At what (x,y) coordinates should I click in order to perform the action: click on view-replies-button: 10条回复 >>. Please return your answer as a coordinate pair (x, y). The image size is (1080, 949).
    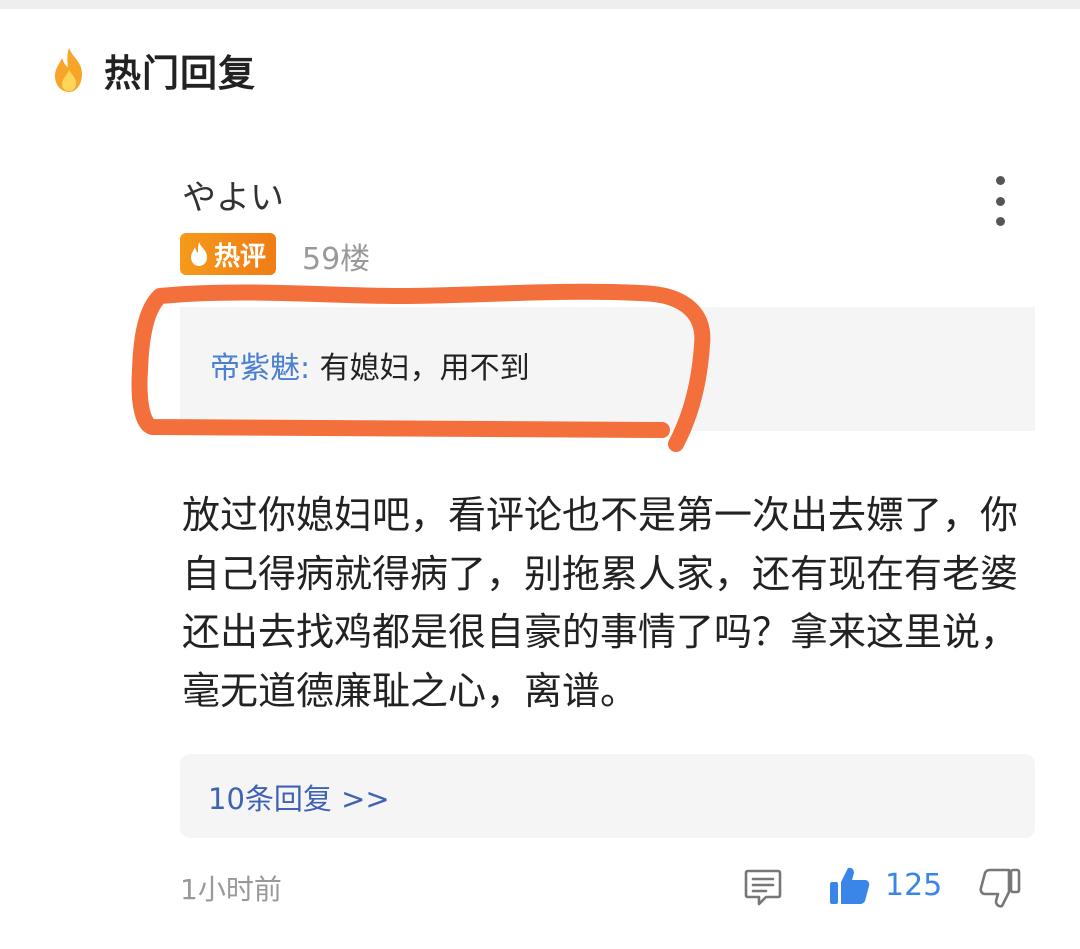
    Looking at the image, I should click on (607, 796).